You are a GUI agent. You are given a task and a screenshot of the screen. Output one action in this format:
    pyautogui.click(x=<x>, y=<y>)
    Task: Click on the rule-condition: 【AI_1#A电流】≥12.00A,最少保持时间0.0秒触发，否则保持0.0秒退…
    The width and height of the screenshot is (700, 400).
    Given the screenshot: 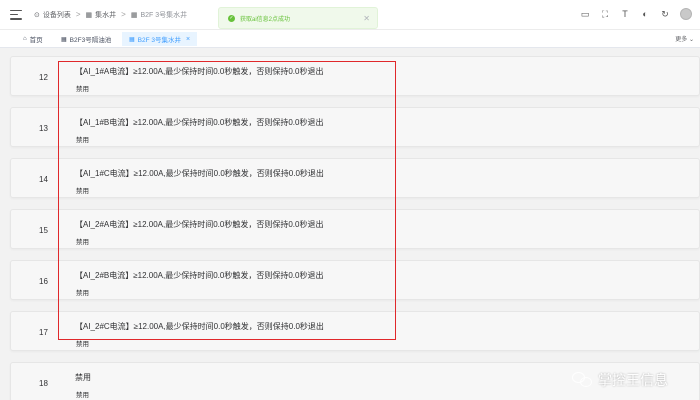 What is the action you would take?
    pyautogui.click(x=199, y=71)
    